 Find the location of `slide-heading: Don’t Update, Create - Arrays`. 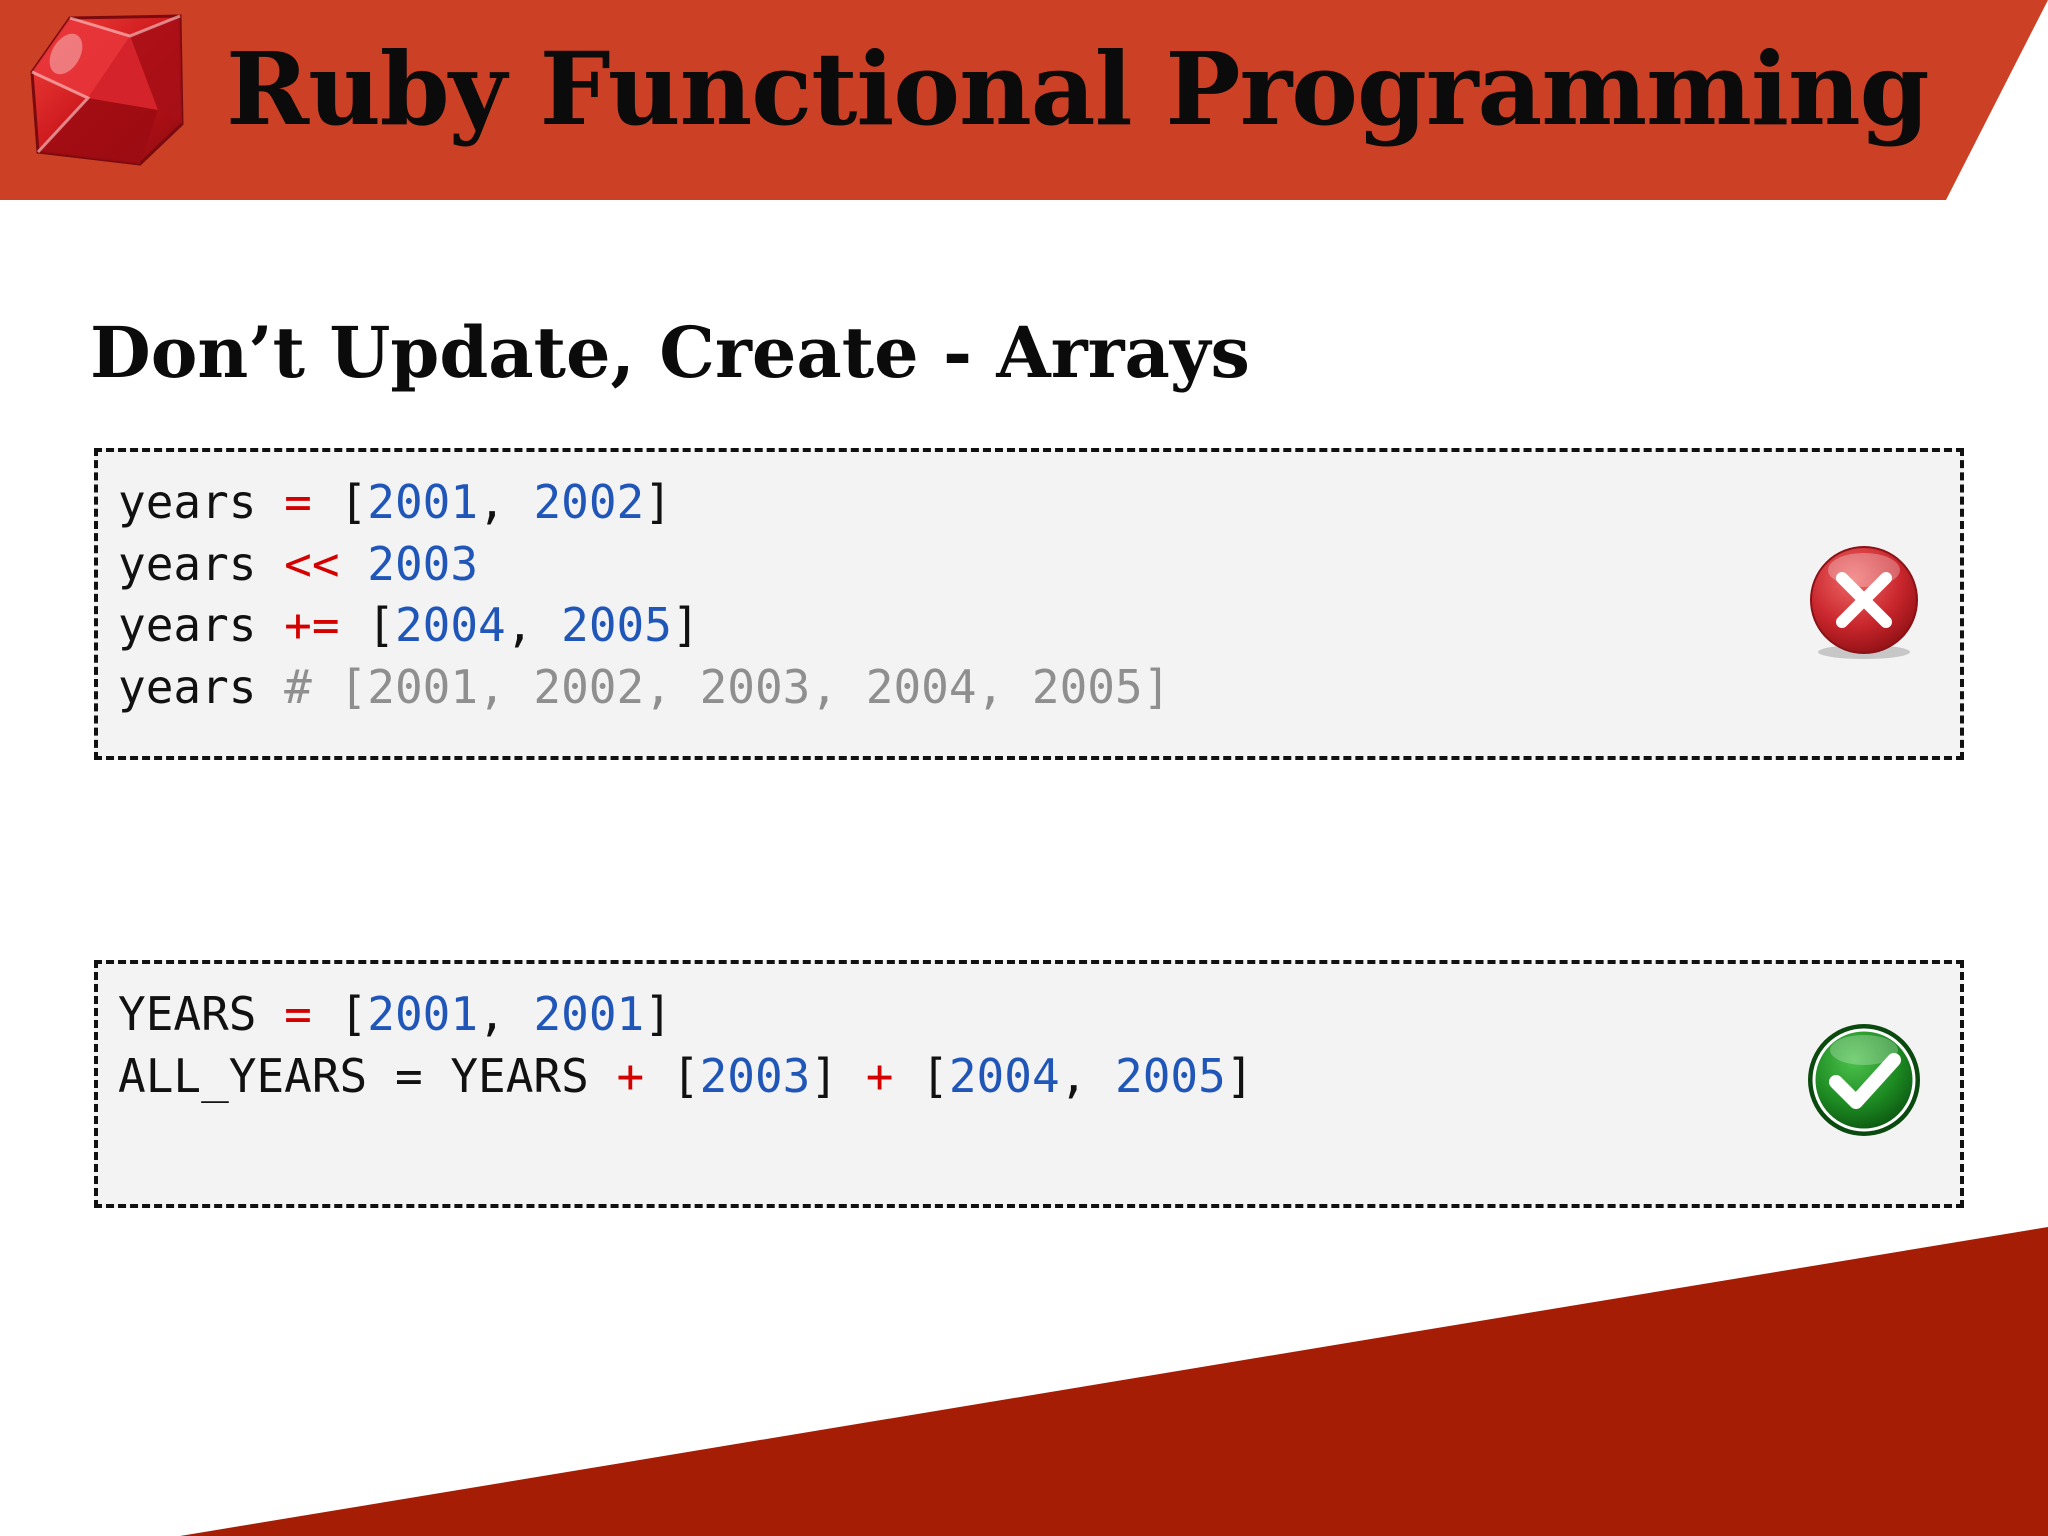

slide-heading: Don’t Update, Create - Arrays is located at coordinates (670, 352).